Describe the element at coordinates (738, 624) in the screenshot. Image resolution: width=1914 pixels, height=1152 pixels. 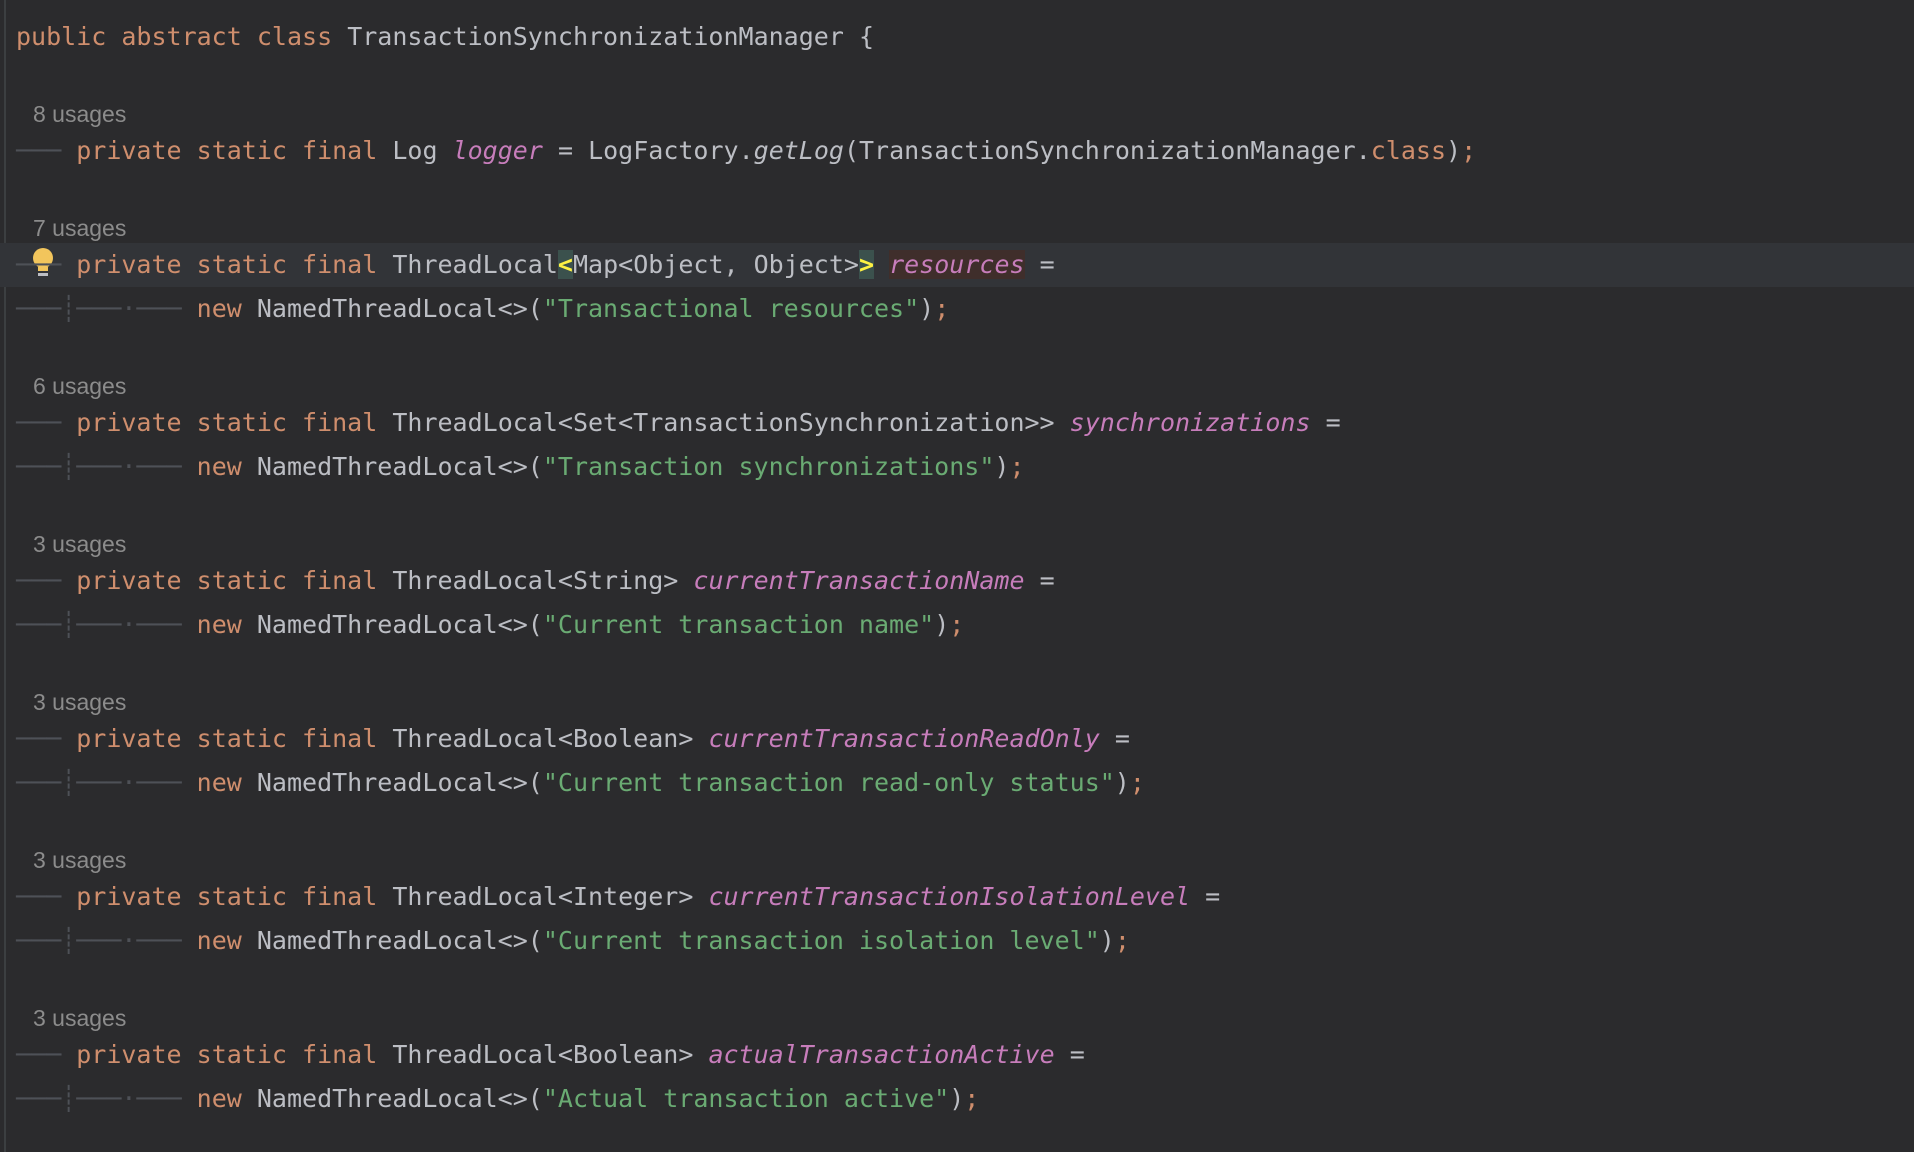
I see `string-literal: "Current transaction name"` at that location.